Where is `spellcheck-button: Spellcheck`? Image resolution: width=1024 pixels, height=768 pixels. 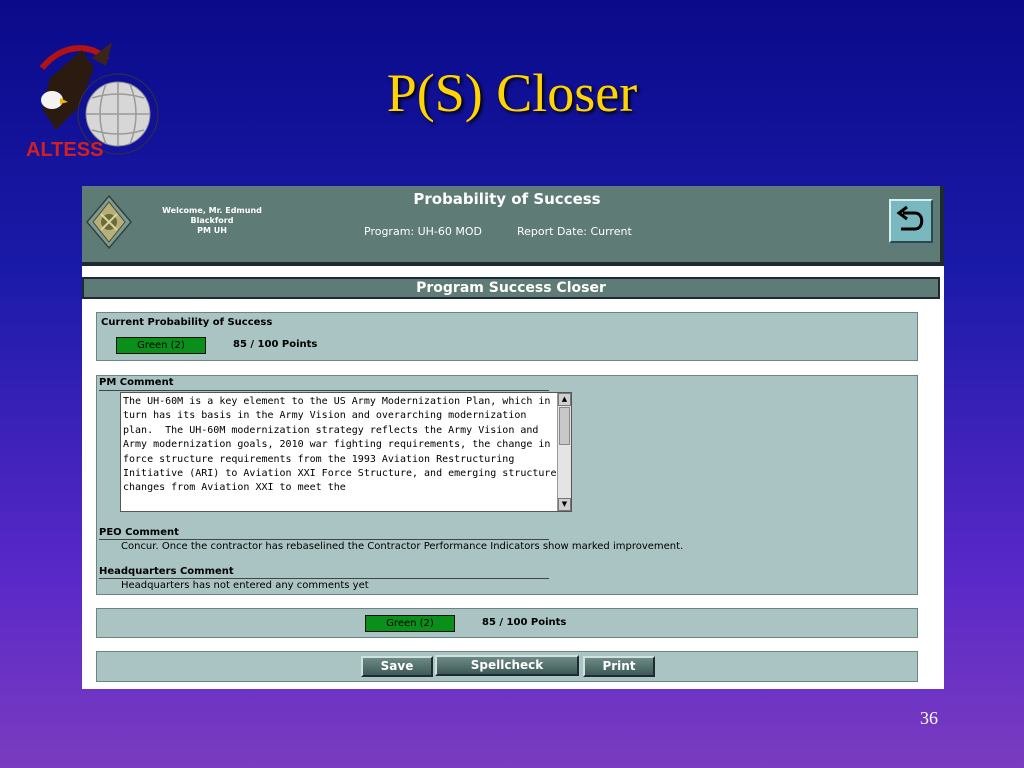
spellcheck-button: Spellcheck is located at coordinates (507, 665).